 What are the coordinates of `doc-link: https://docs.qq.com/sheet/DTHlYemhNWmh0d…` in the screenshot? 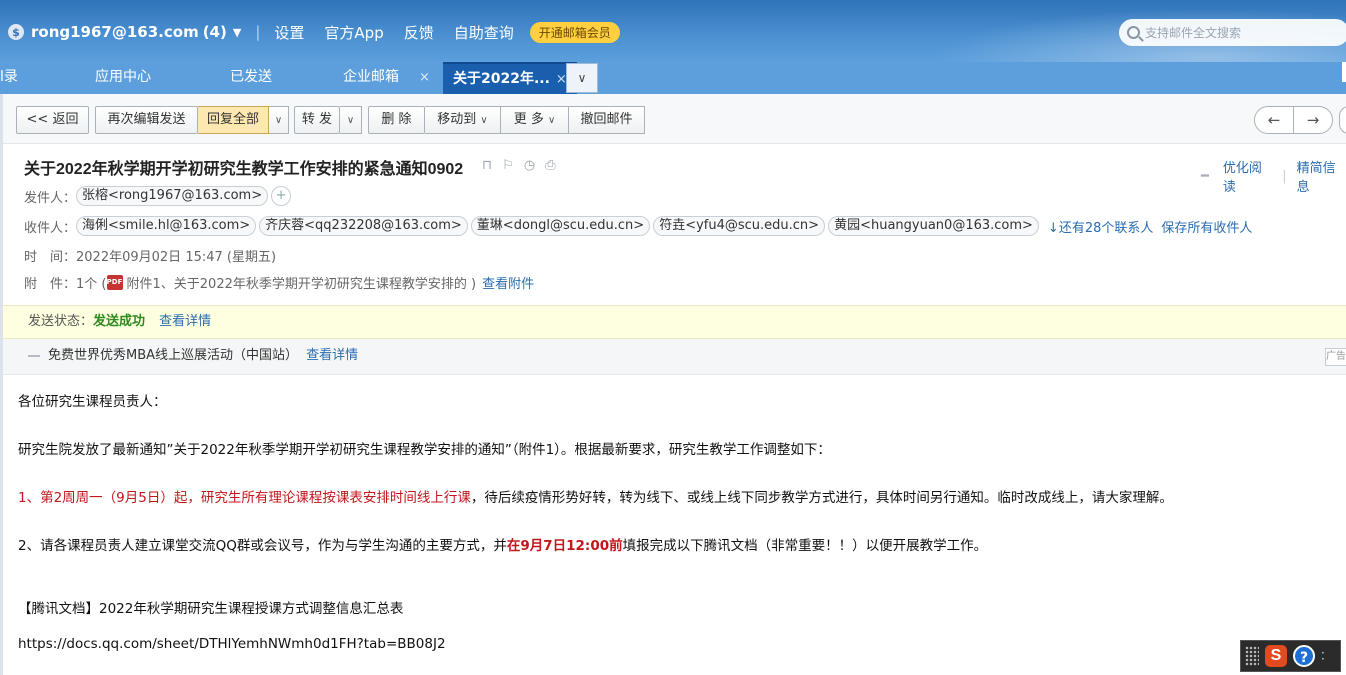 It's located at (232, 644).